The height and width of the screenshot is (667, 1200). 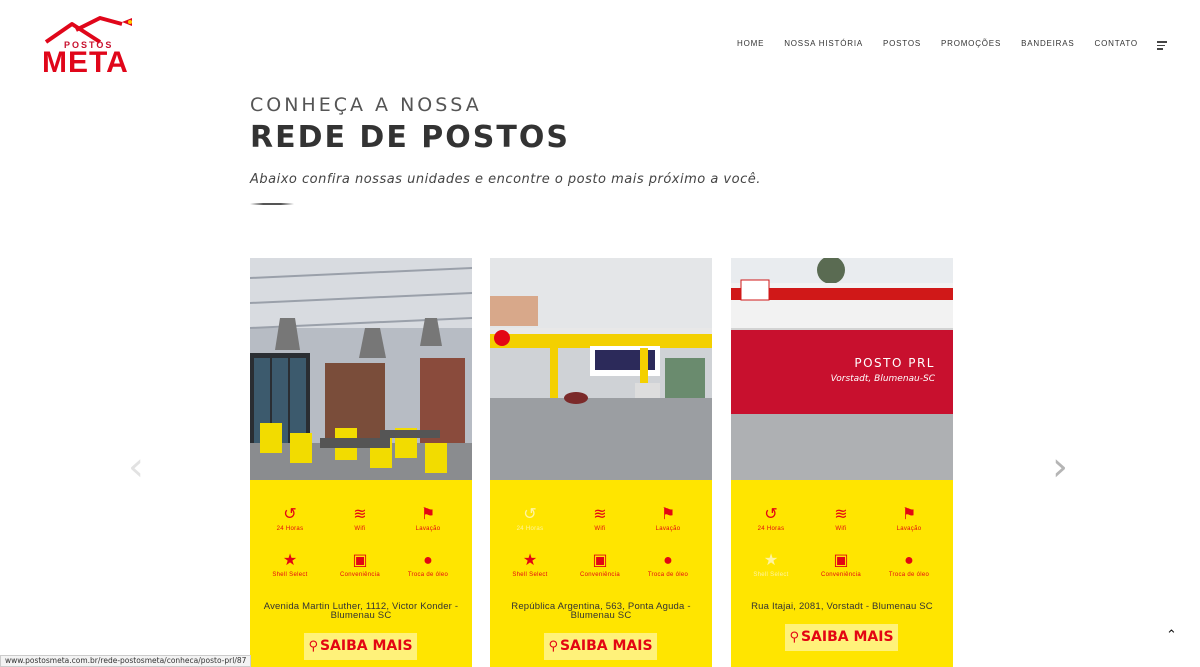 I want to click on station-photo-convenience-store, so click(x=361, y=369).